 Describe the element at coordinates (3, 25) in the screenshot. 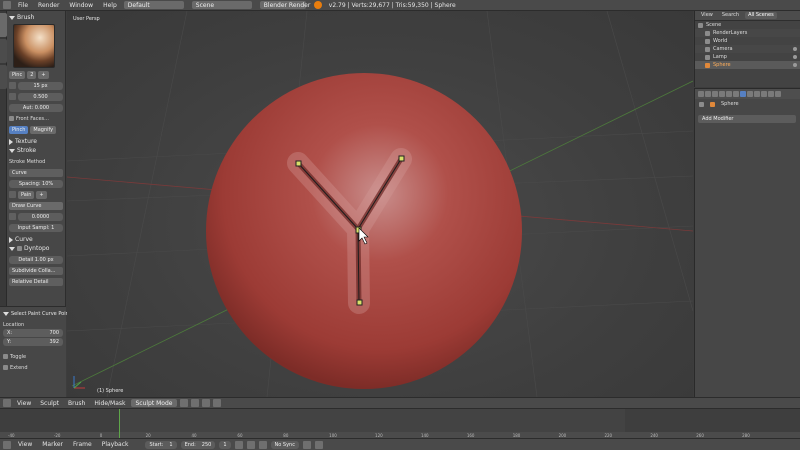

I see `tab-tools` at that location.